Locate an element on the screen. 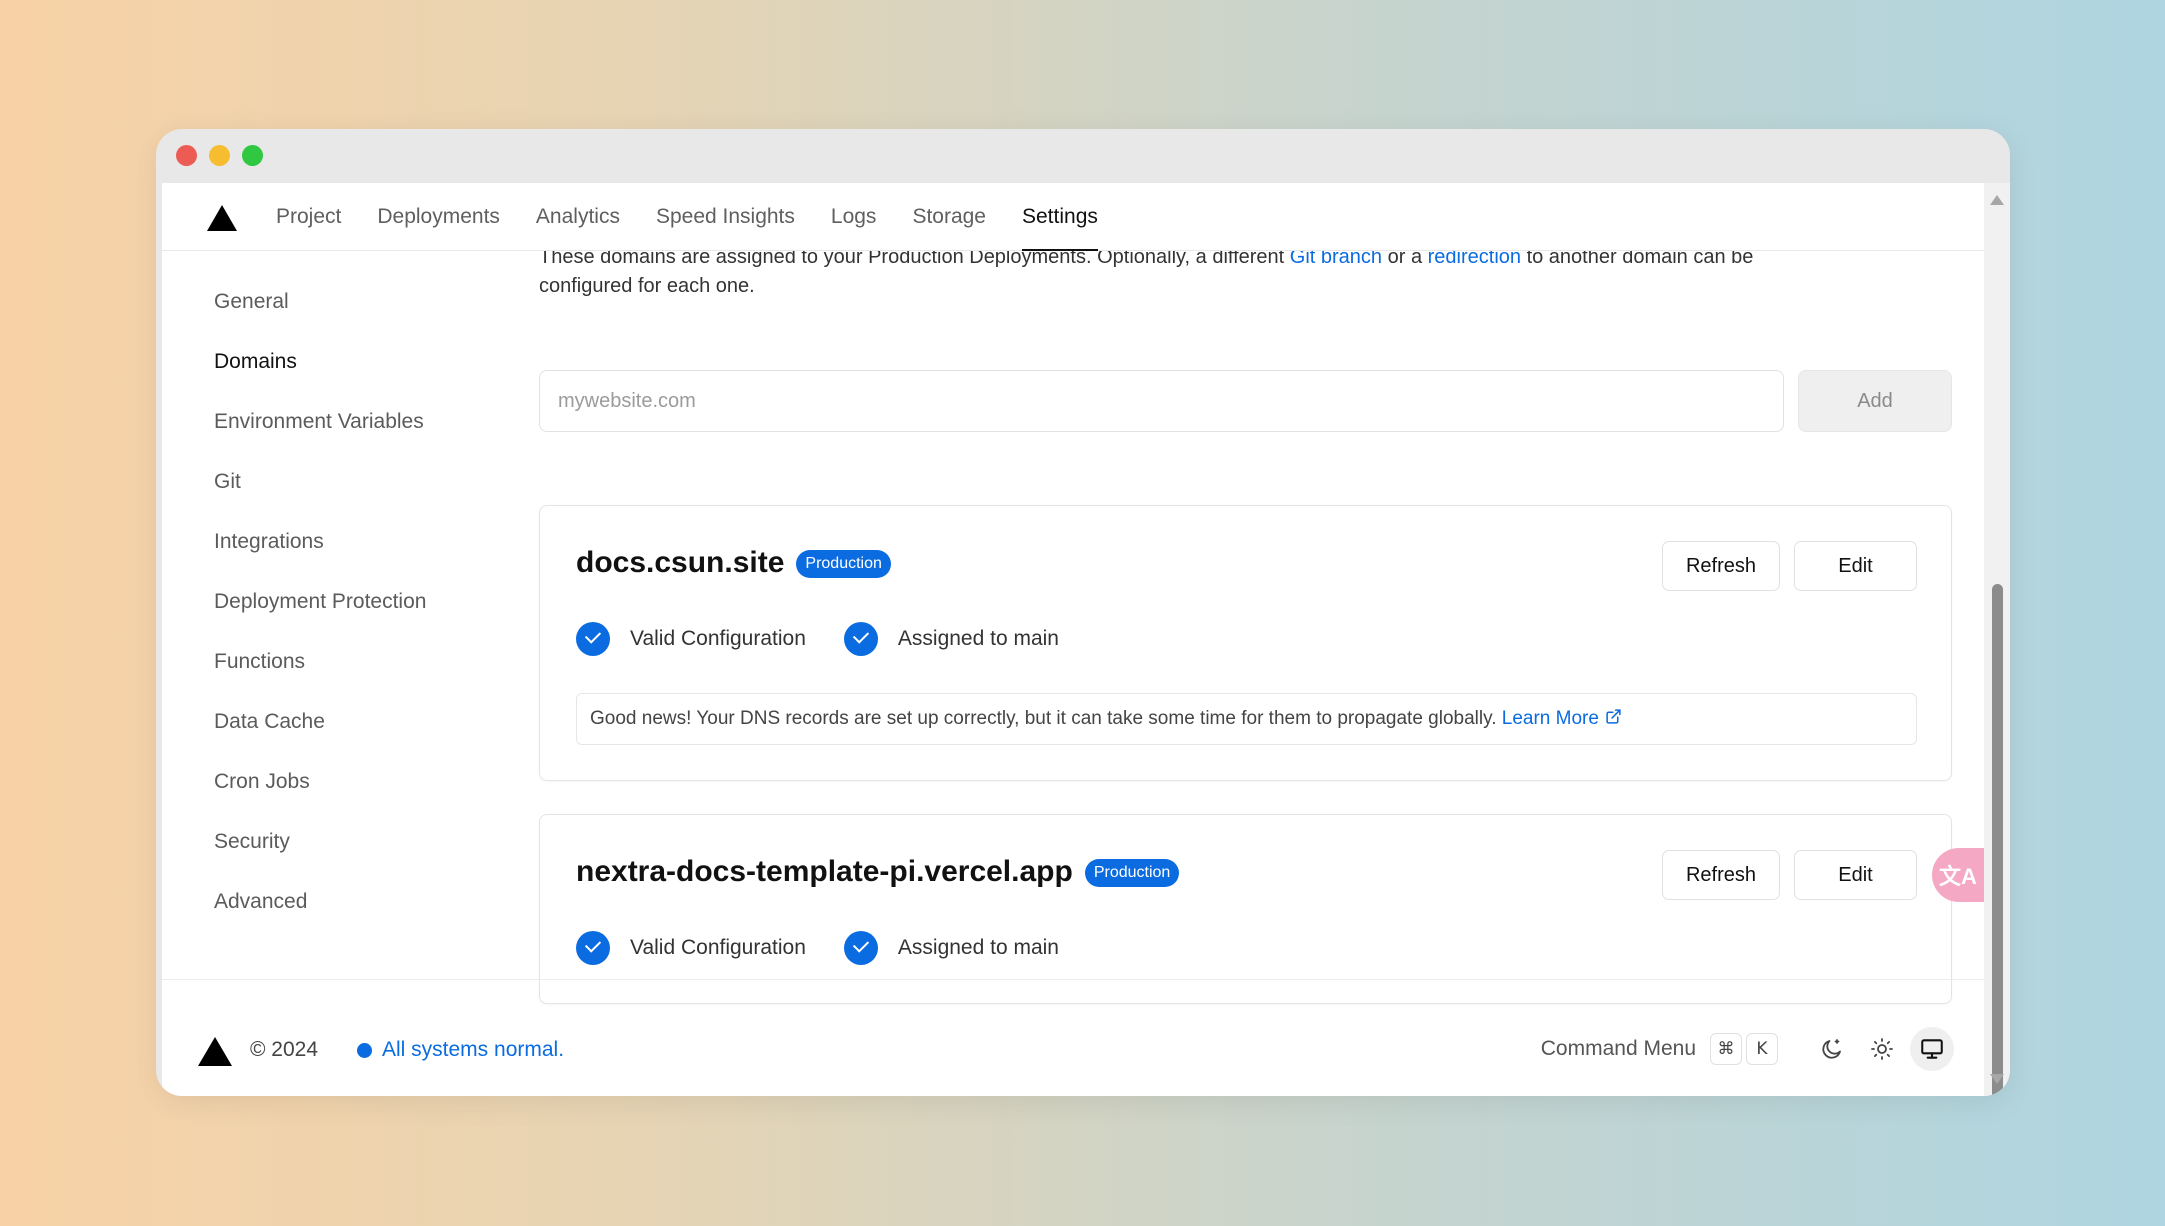  description-text: configured for each one. is located at coordinates (647, 286).